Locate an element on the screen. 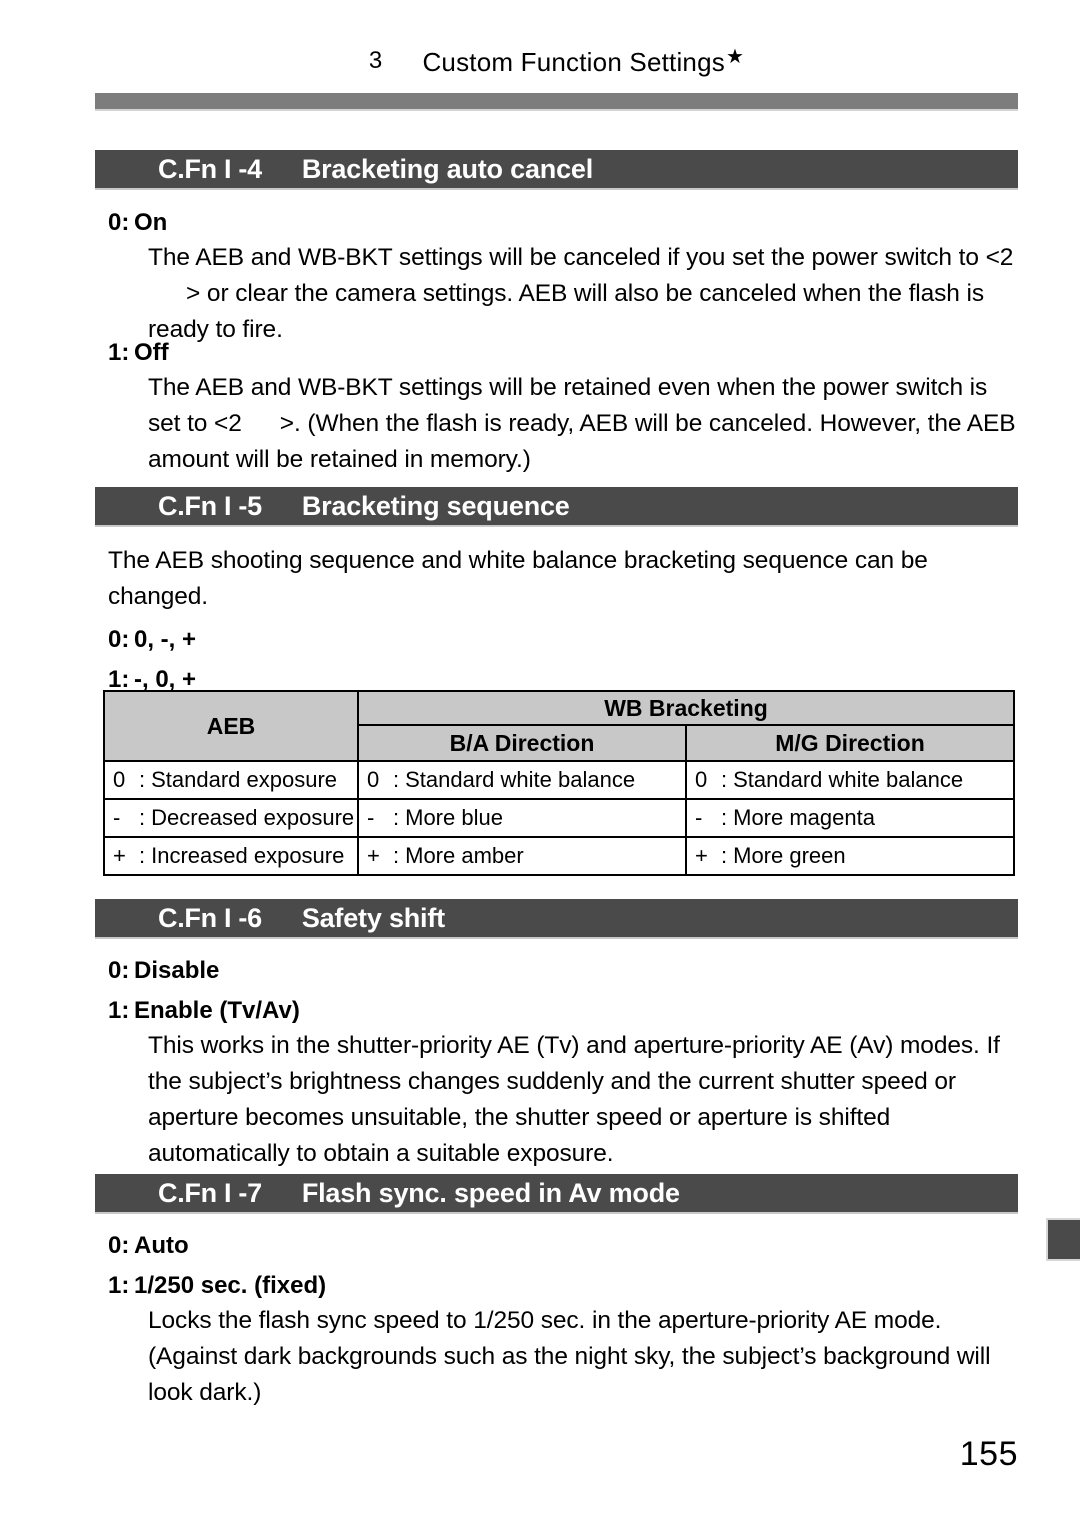 Image resolution: width=1080 pixels, height=1521 pixels. cell-text: Increased exposure is located at coordinates (248, 855).